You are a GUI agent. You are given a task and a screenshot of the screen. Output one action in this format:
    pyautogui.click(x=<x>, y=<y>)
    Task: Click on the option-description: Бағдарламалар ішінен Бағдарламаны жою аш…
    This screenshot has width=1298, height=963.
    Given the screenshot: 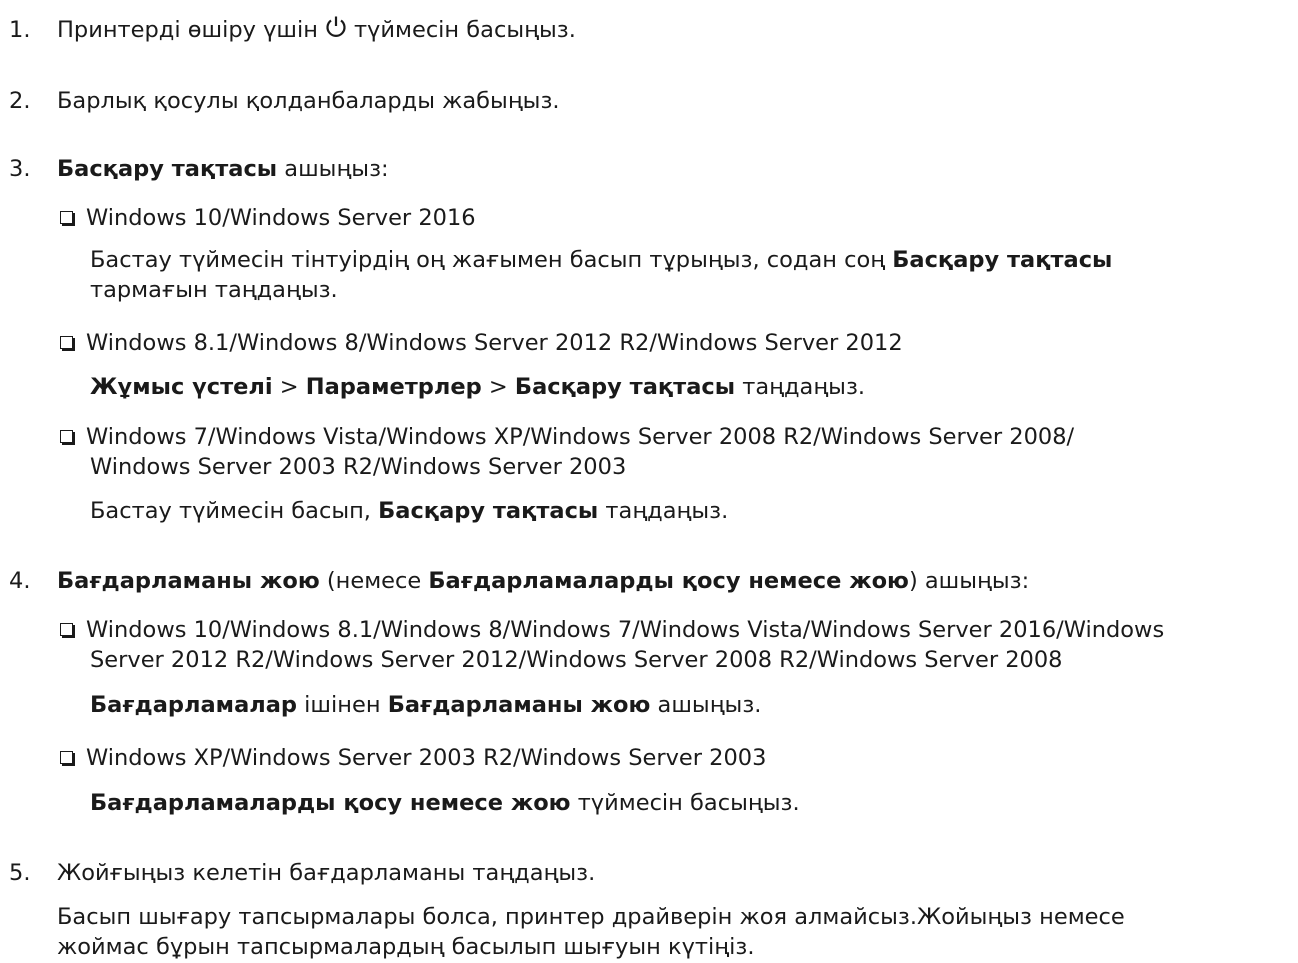 What is the action you would take?
    pyautogui.click(x=426, y=705)
    